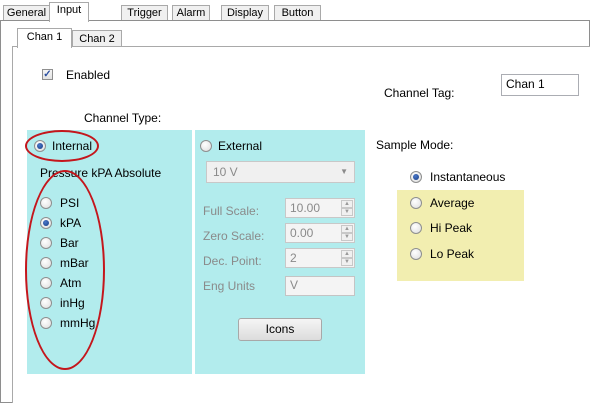  I want to click on sample-radio-average, so click(416, 203).